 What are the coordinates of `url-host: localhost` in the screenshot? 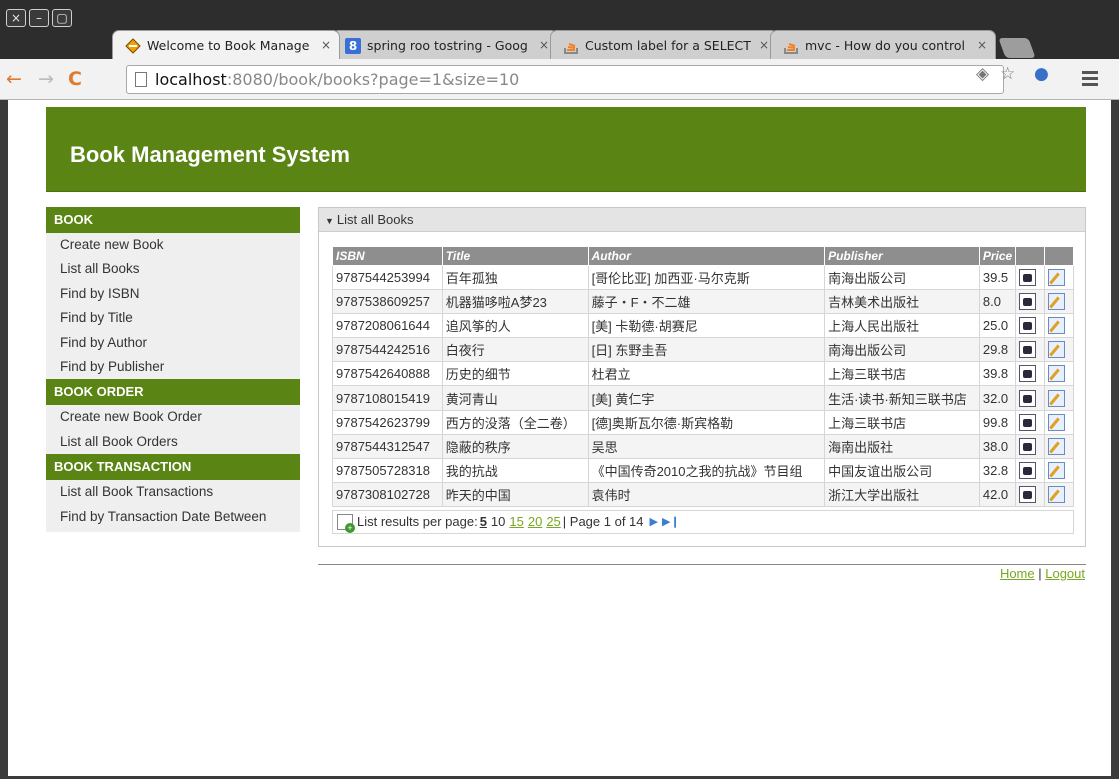 It's located at (191, 79).